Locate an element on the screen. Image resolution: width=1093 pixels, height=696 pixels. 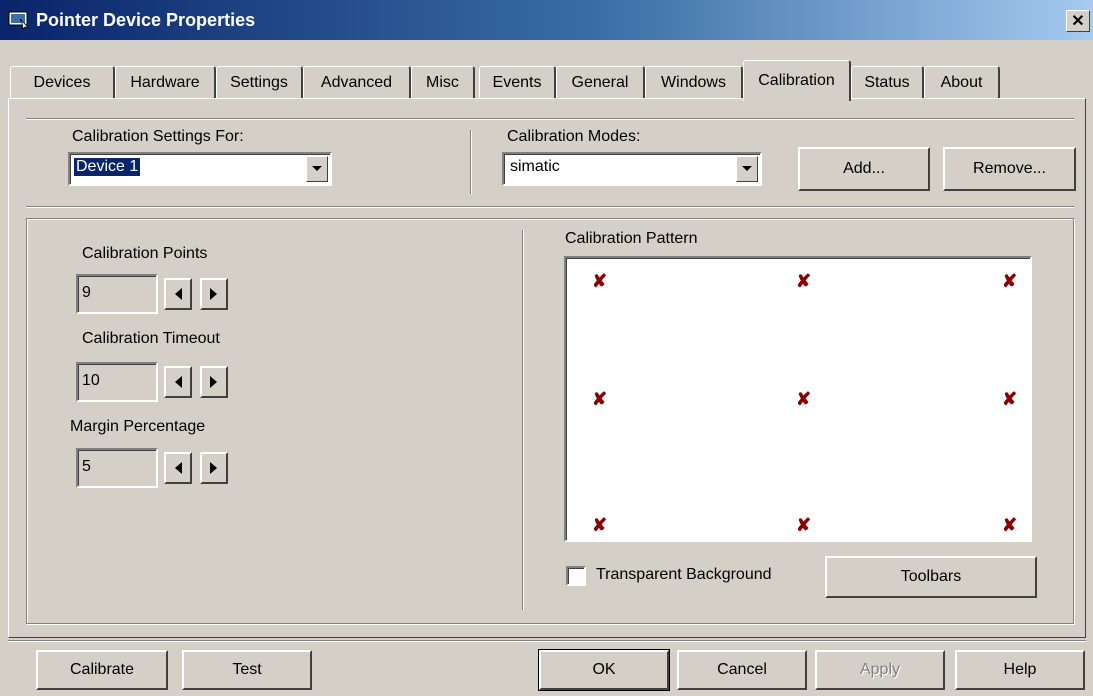
device-select-value: Device 1 is located at coordinates (107, 167).